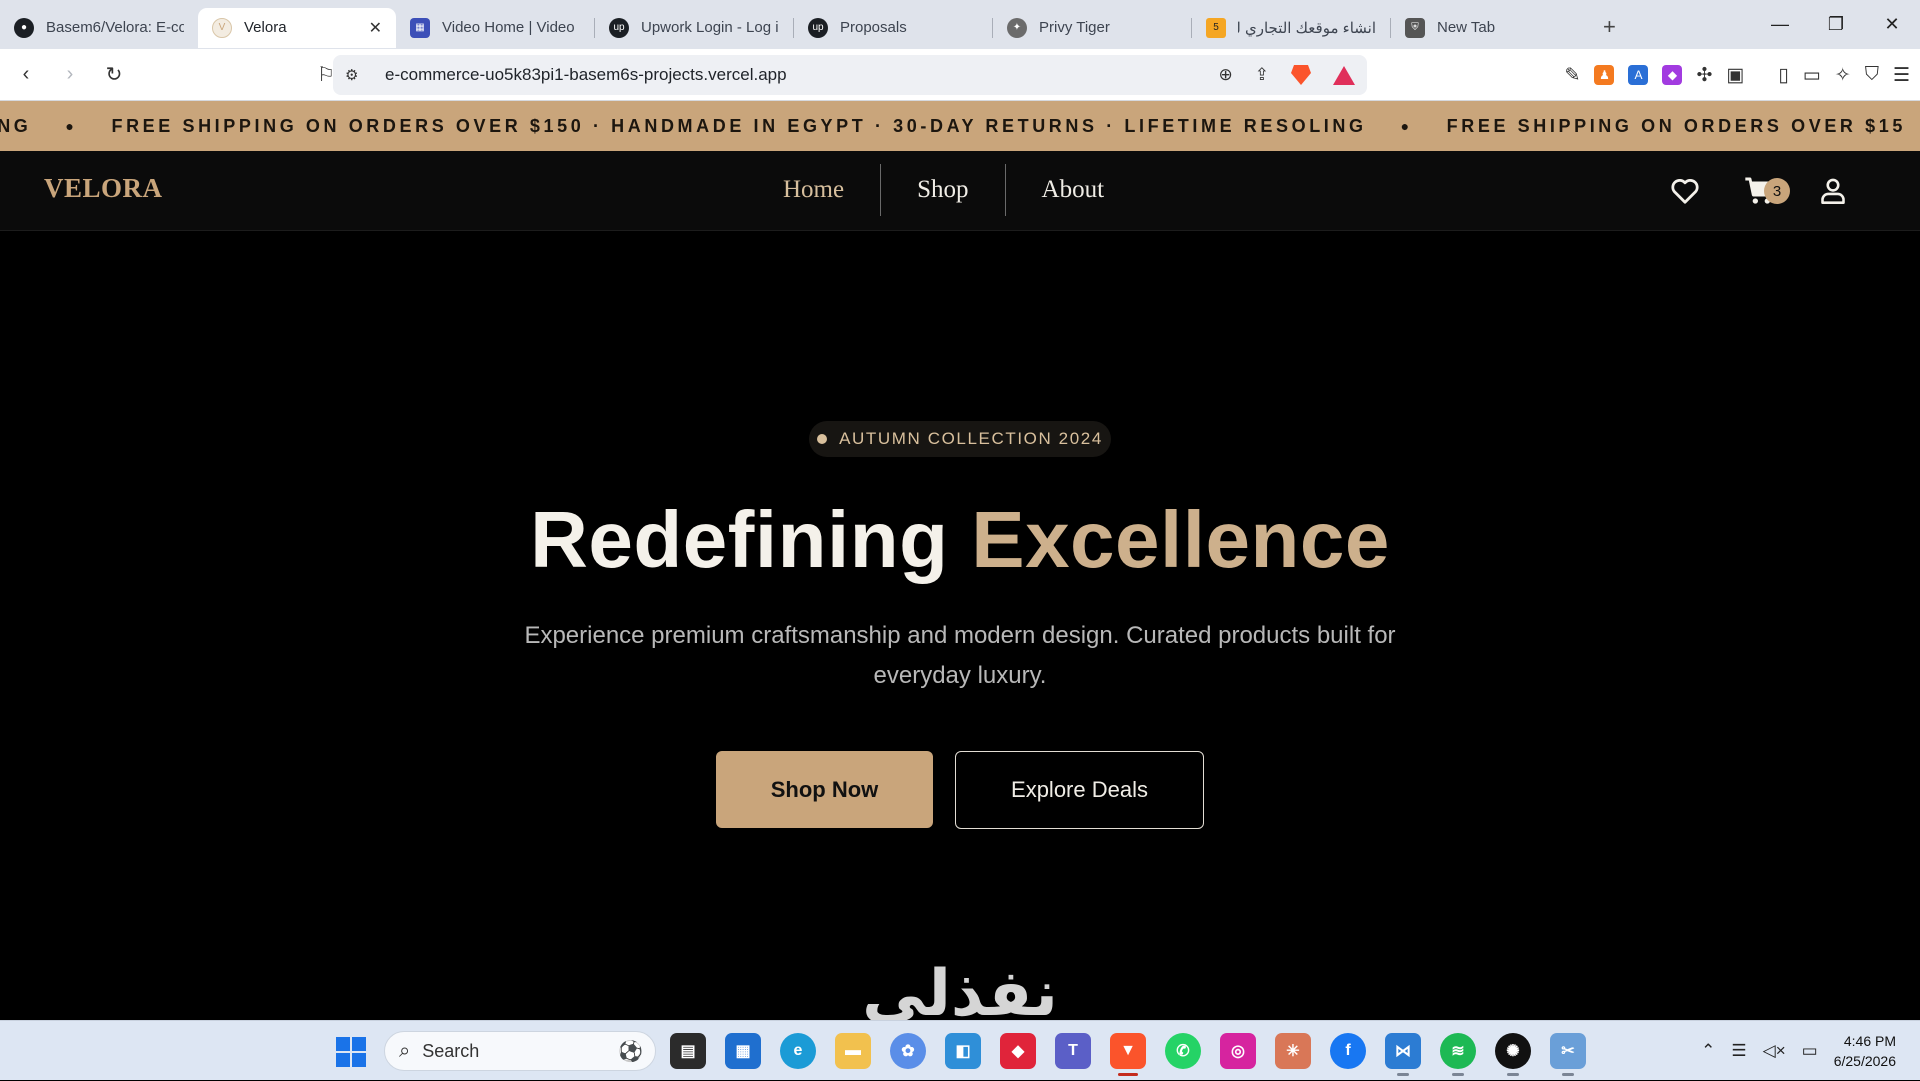  I want to click on taskbar-search: ⌕ Search ⚽, so click(520, 1051).